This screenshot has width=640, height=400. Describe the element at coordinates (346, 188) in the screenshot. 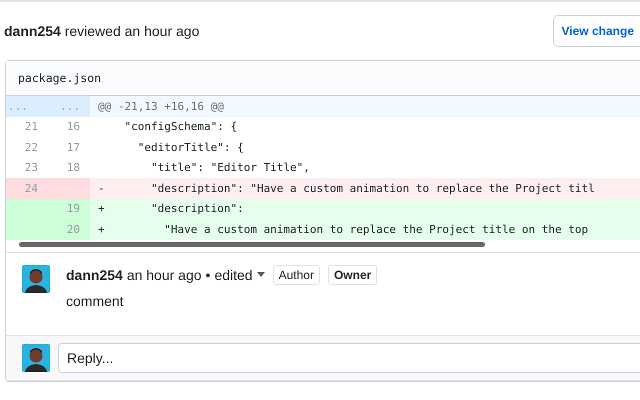

I see `code-line: - "description": "Have a custom animation to replace the Project titl` at that location.